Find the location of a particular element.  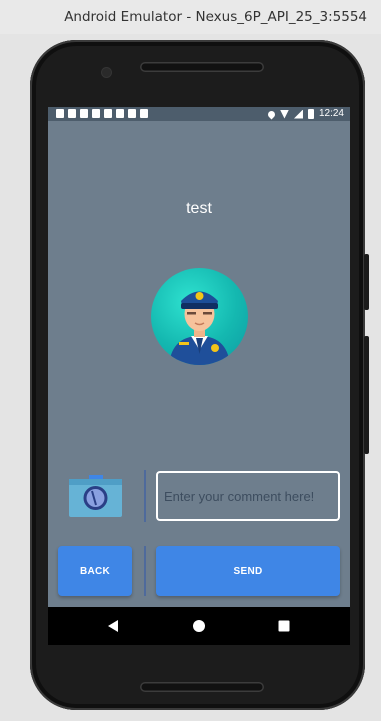

camera-button is located at coordinates (95, 496).